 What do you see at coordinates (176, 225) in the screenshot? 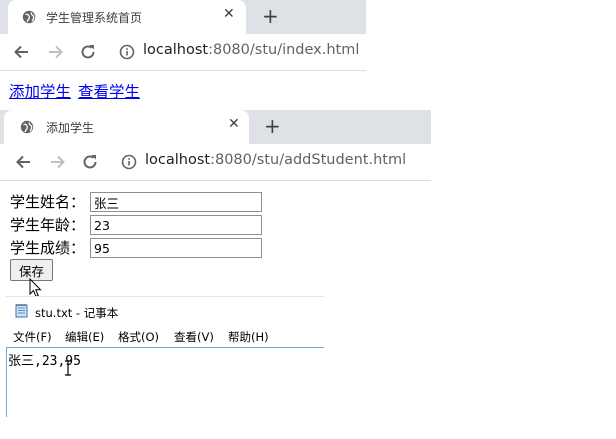
I see `student-age-input` at bounding box center [176, 225].